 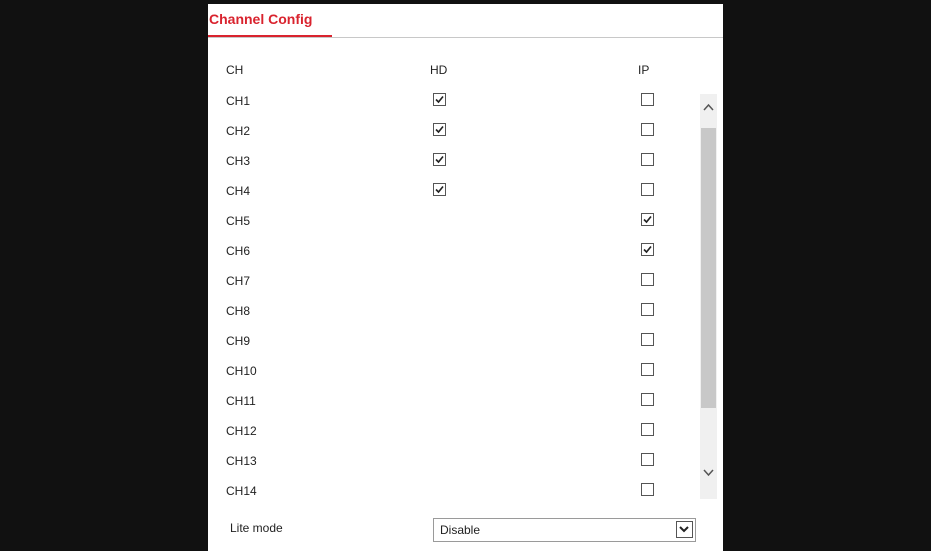 What do you see at coordinates (241, 461) in the screenshot?
I see `channel-label: CH13` at bounding box center [241, 461].